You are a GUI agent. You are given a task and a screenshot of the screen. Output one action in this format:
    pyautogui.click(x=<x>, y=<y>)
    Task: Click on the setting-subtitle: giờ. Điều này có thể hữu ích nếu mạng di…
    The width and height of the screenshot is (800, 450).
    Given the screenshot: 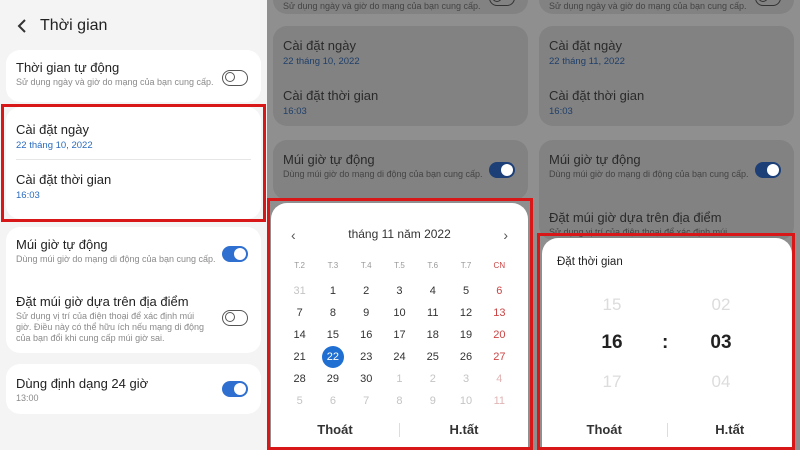 What is the action you would take?
    pyautogui.click(x=110, y=327)
    